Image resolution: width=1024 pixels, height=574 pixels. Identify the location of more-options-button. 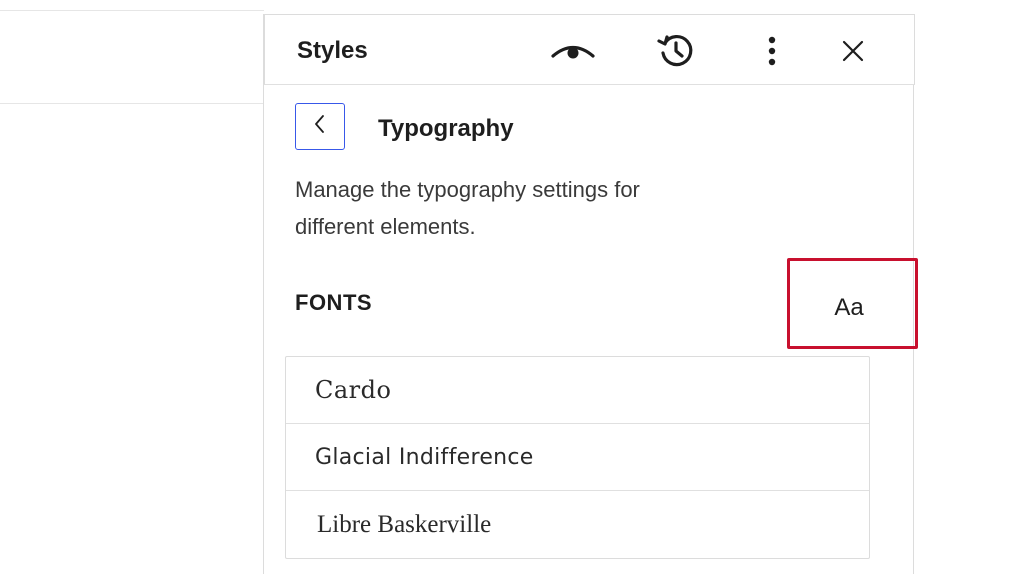
(772, 51).